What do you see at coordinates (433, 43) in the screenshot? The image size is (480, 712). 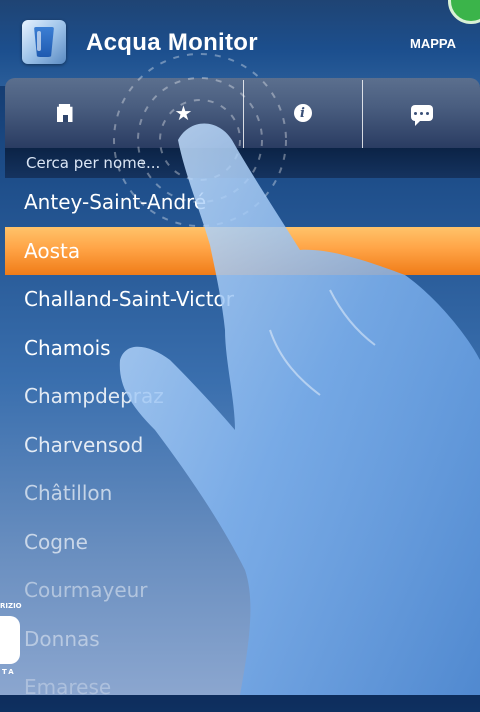 I see `map-button: MAPPA` at bounding box center [433, 43].